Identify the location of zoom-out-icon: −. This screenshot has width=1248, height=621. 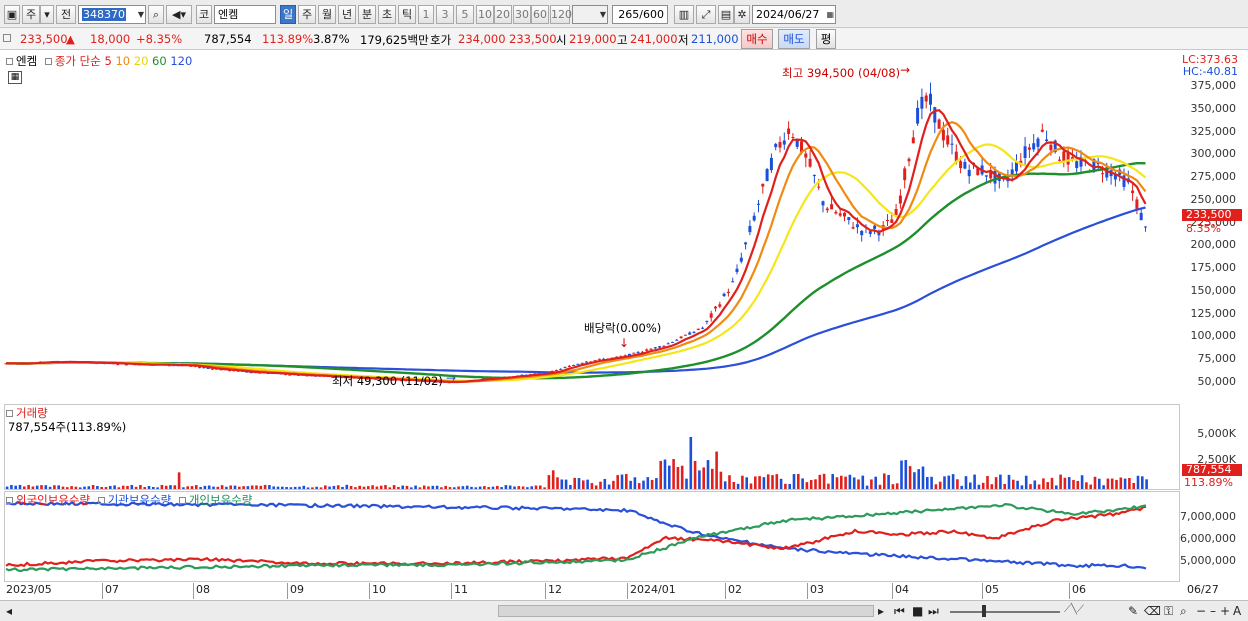
(1201, 611).